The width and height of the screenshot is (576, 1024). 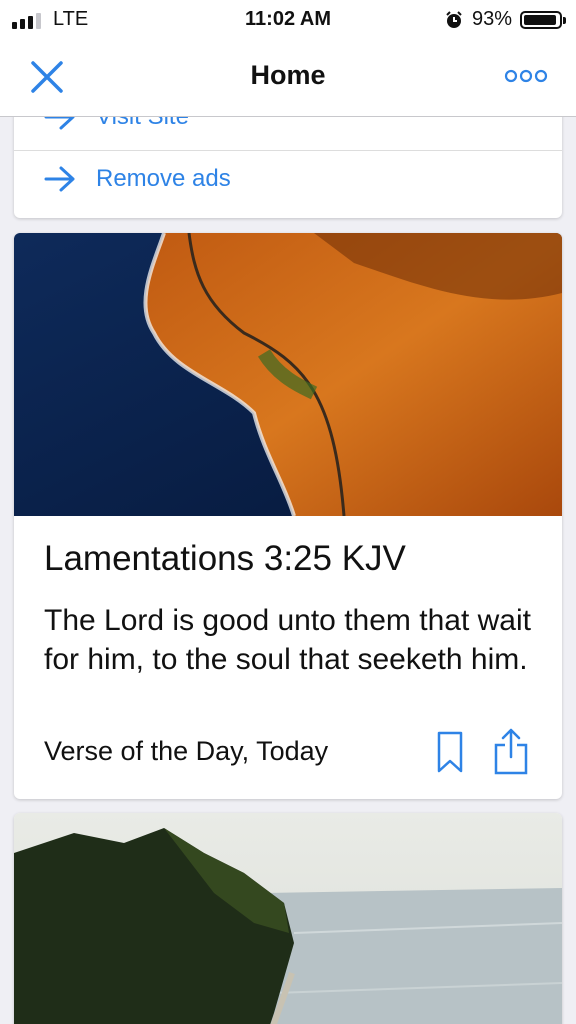 I want to click on verse-reference: Lamentations 3:25 KJV, so click(x=225, y=558).